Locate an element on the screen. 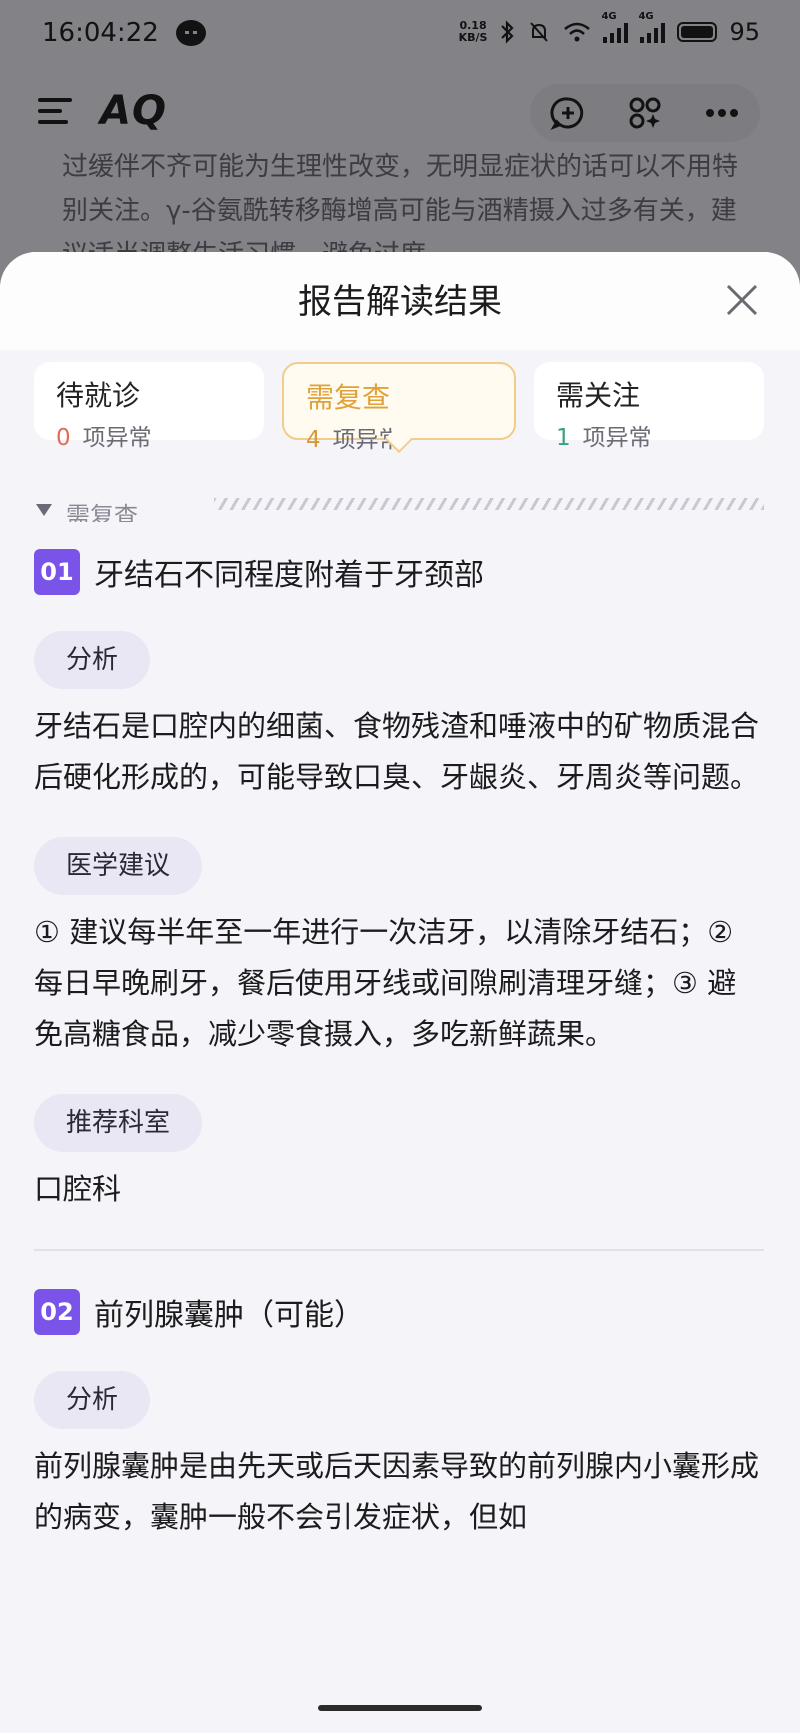 This screenshot has width=800, height=1733. collapse-triangle-icon is located at coordinates (44, 510).